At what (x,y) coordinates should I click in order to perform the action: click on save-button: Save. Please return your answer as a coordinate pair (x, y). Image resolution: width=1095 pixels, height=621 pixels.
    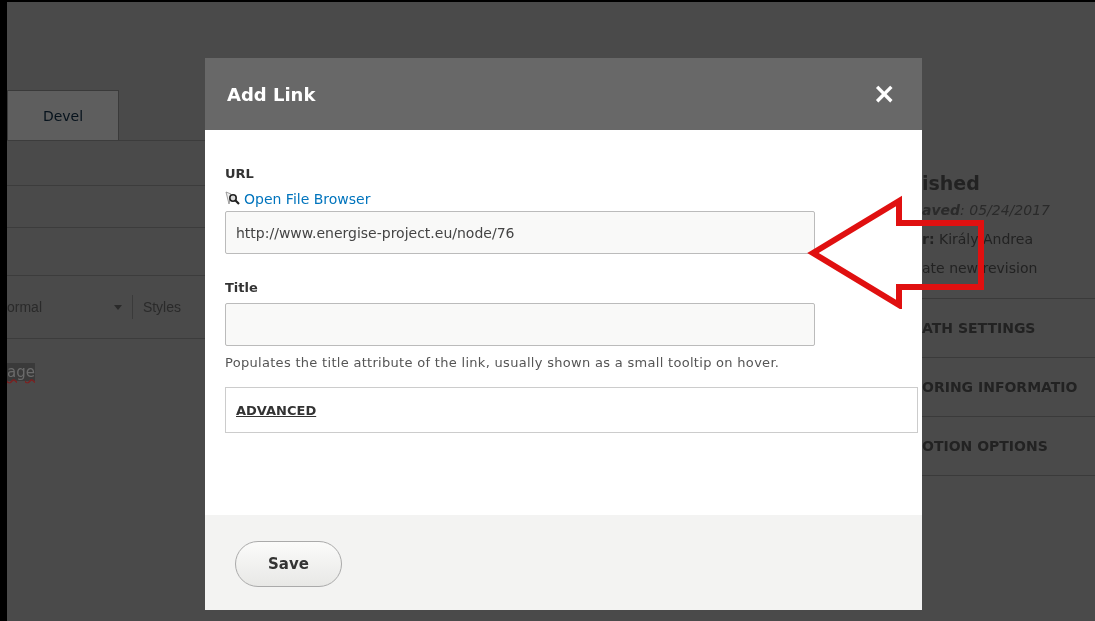
    Looking at the image, I should click on (288, 564).